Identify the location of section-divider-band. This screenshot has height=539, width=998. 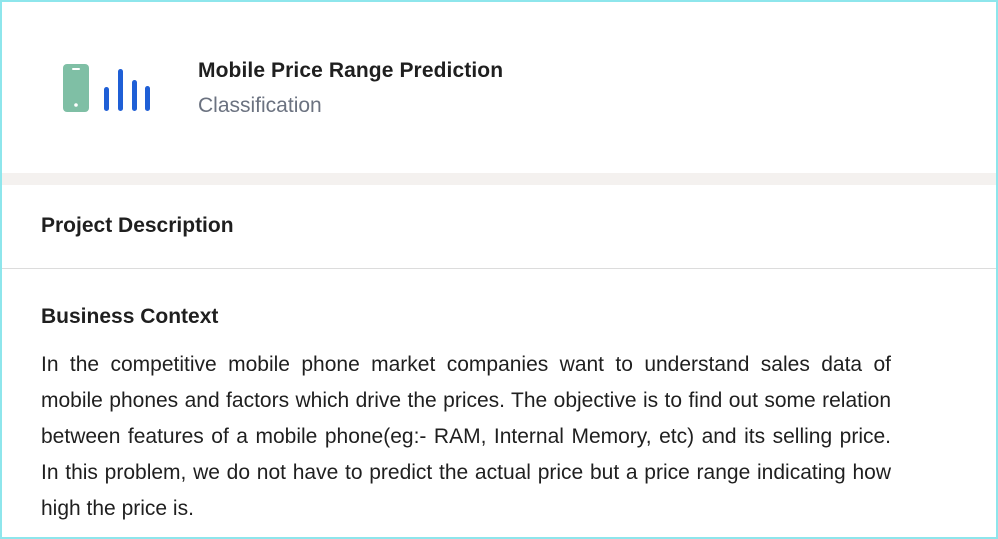
(499, 179).